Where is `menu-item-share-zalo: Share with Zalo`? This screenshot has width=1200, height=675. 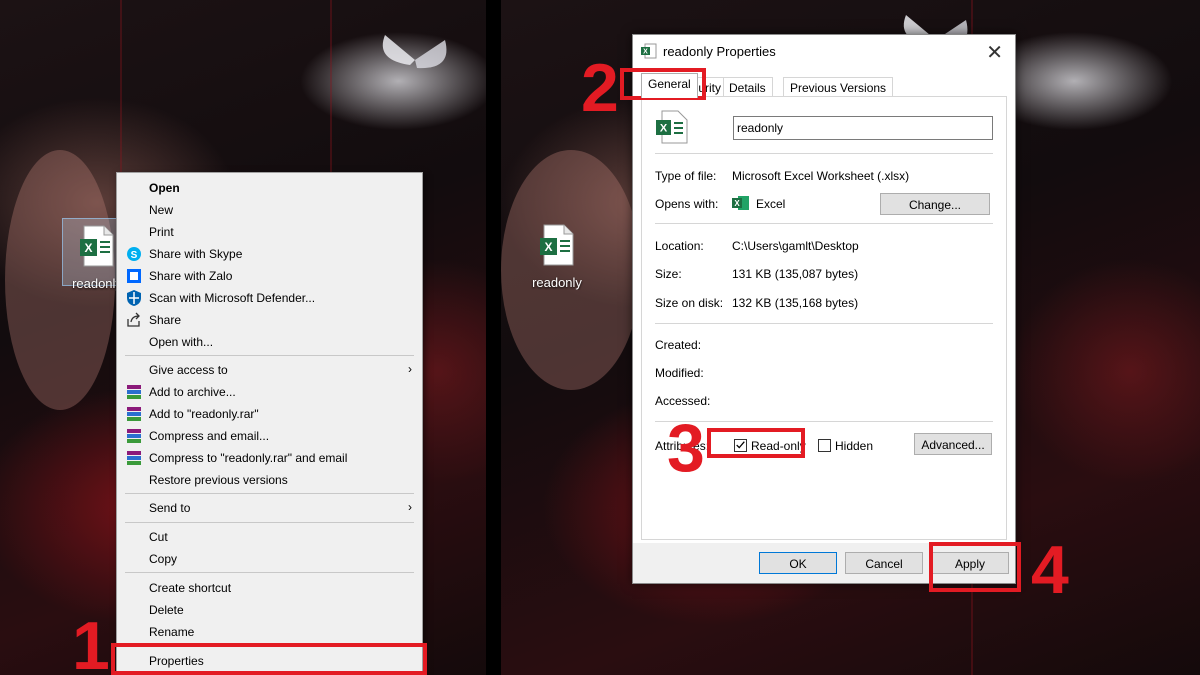
menu-item-share-zalo: Share with Zalo is located at coordinates (269, 276).